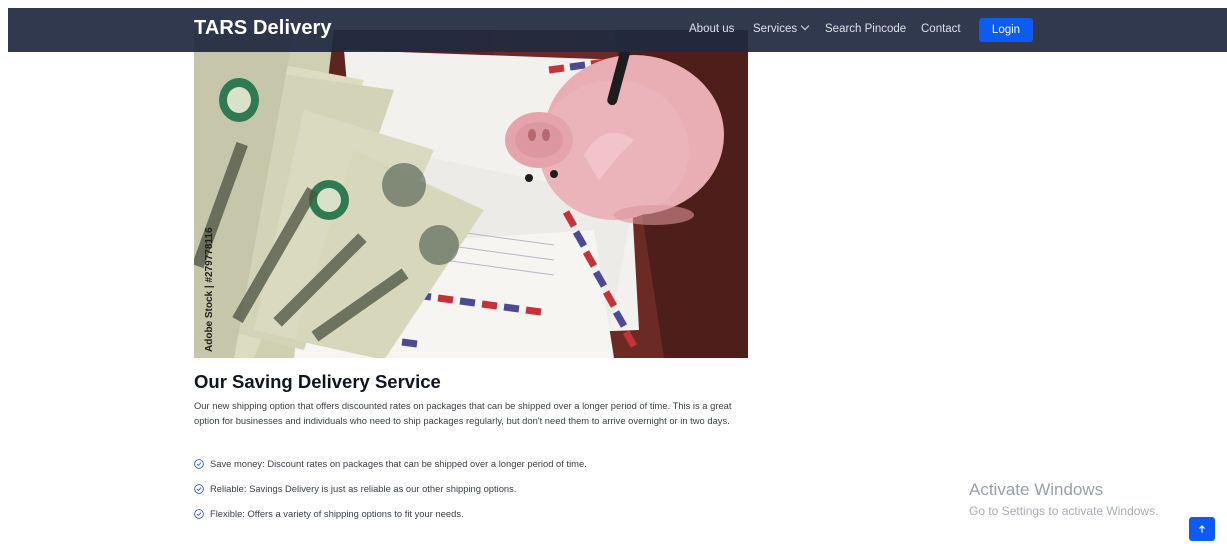  Describe the element at coordinates (209, 289) in the screenshot. I see `stock-watermark: Adobe Stock | #279778116` at that location.